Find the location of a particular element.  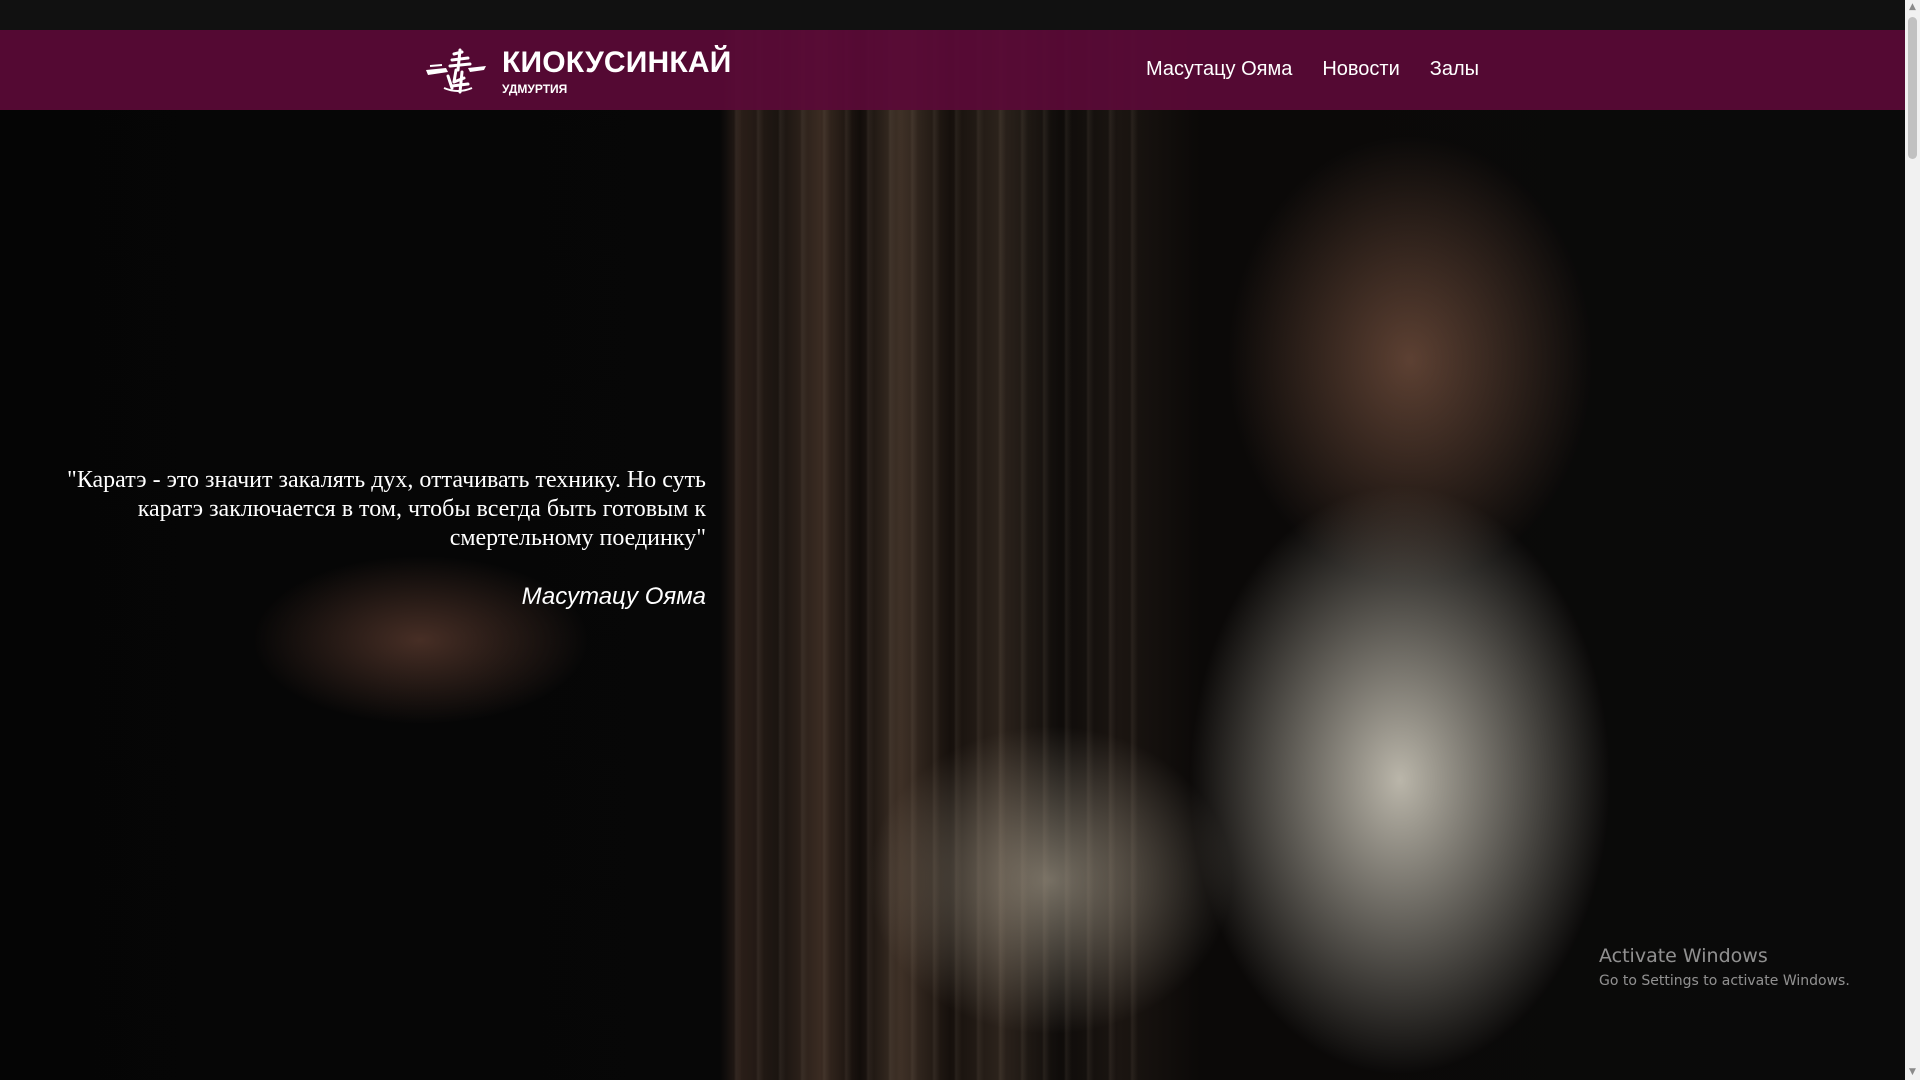

main-nav: Масутацу Ояма Новости Залы is located at coordinates (1312, 69).